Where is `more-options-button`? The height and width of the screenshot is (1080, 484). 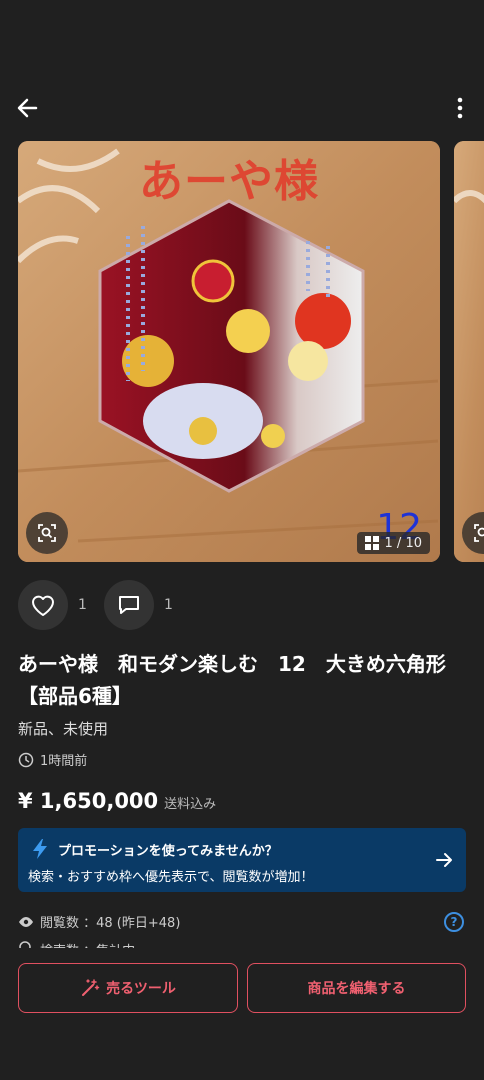
more-options-button is located at coordinates (460, 108).